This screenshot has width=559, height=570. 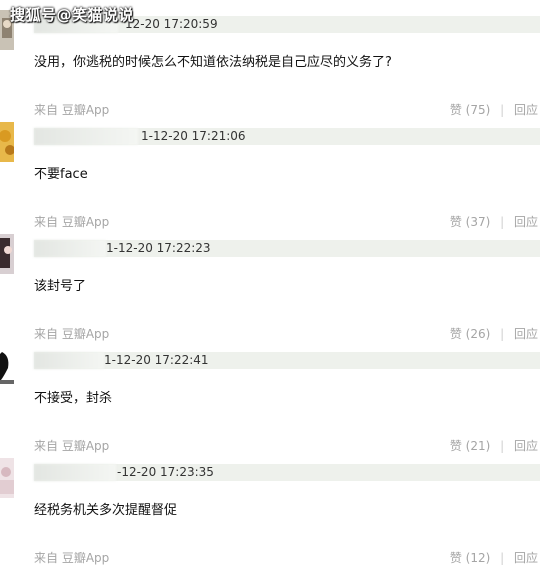 What do you see at coordinates (72, 15) in the screenshot?
I see `watermark-text: 搜狐号@笑猫说说` at bounding box center [72, 15].